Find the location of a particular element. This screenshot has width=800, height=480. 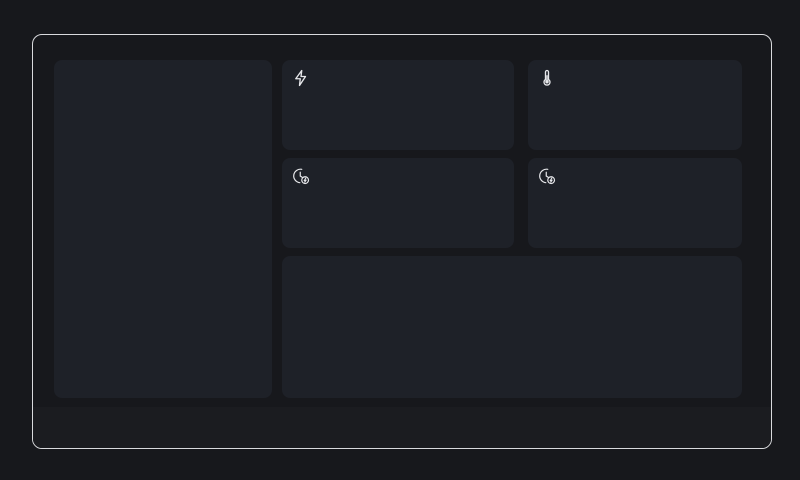

footer-bar is located at coordinates (402, 427).